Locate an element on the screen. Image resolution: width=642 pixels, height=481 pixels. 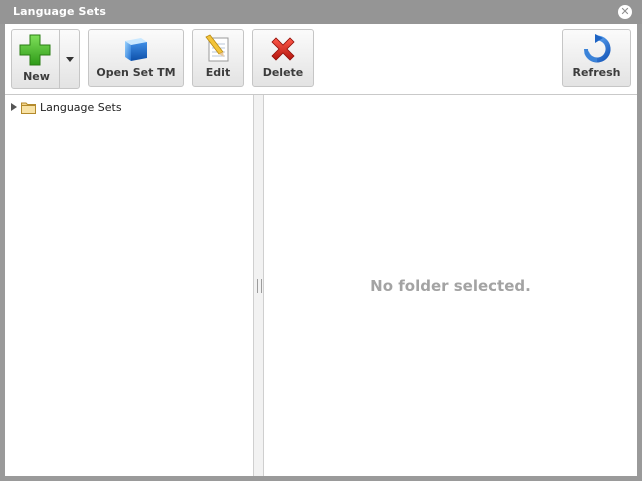
title-bar: Language Sets ✕ is located at coordinates (321, 12).